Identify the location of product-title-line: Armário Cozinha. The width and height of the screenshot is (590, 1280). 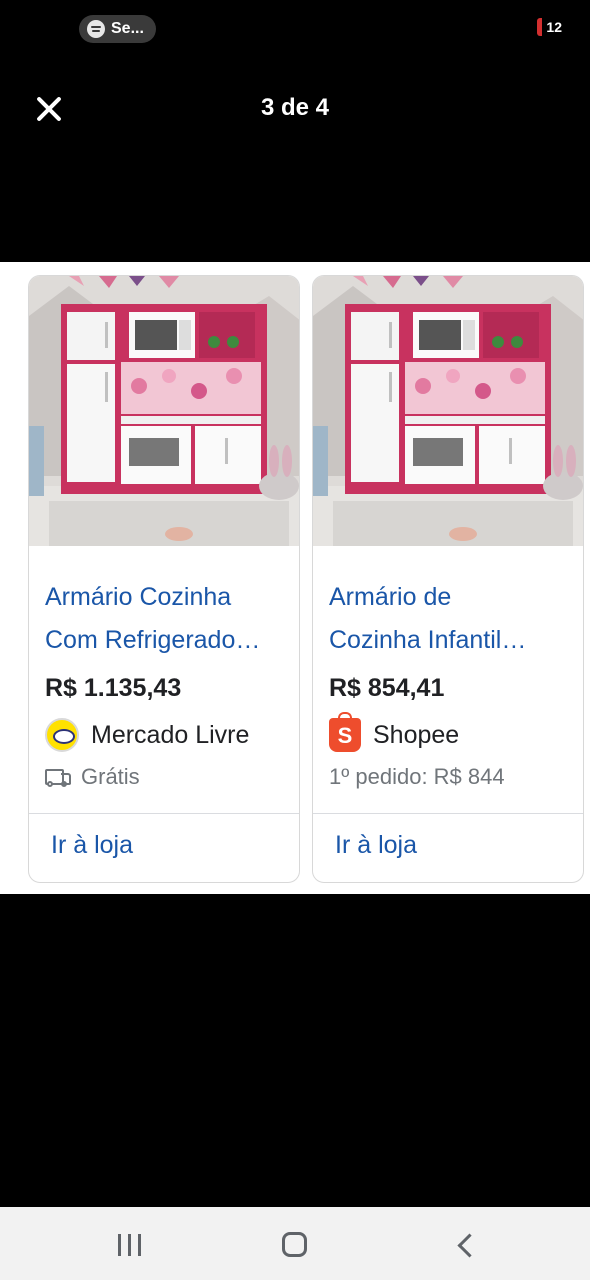
(138, 597).